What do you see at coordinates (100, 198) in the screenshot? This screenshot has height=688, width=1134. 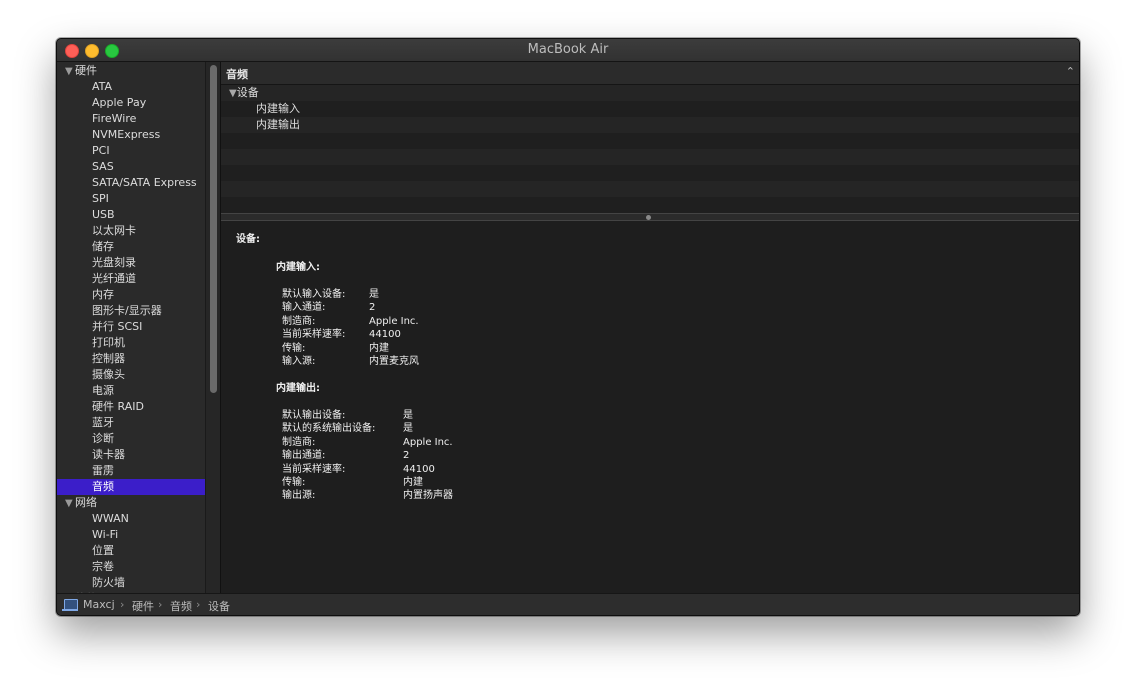 I see `sidebar-item-label: SPI` at bounding box center [100, 198].